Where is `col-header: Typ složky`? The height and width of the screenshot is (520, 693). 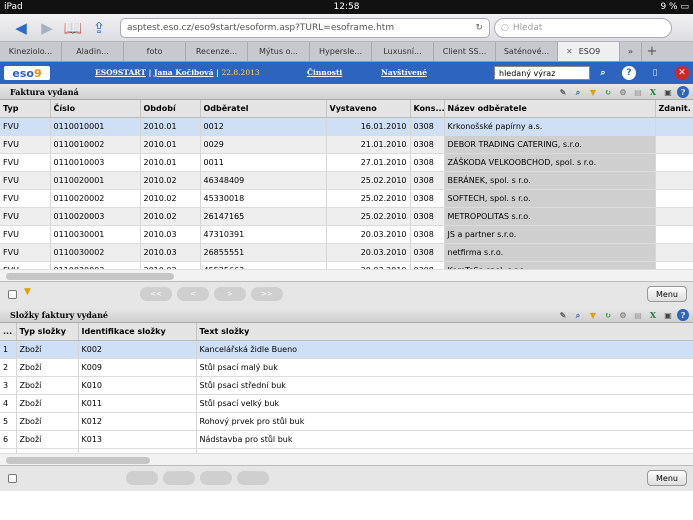
col-header: Typ složky is located at coordinates (47, 332).